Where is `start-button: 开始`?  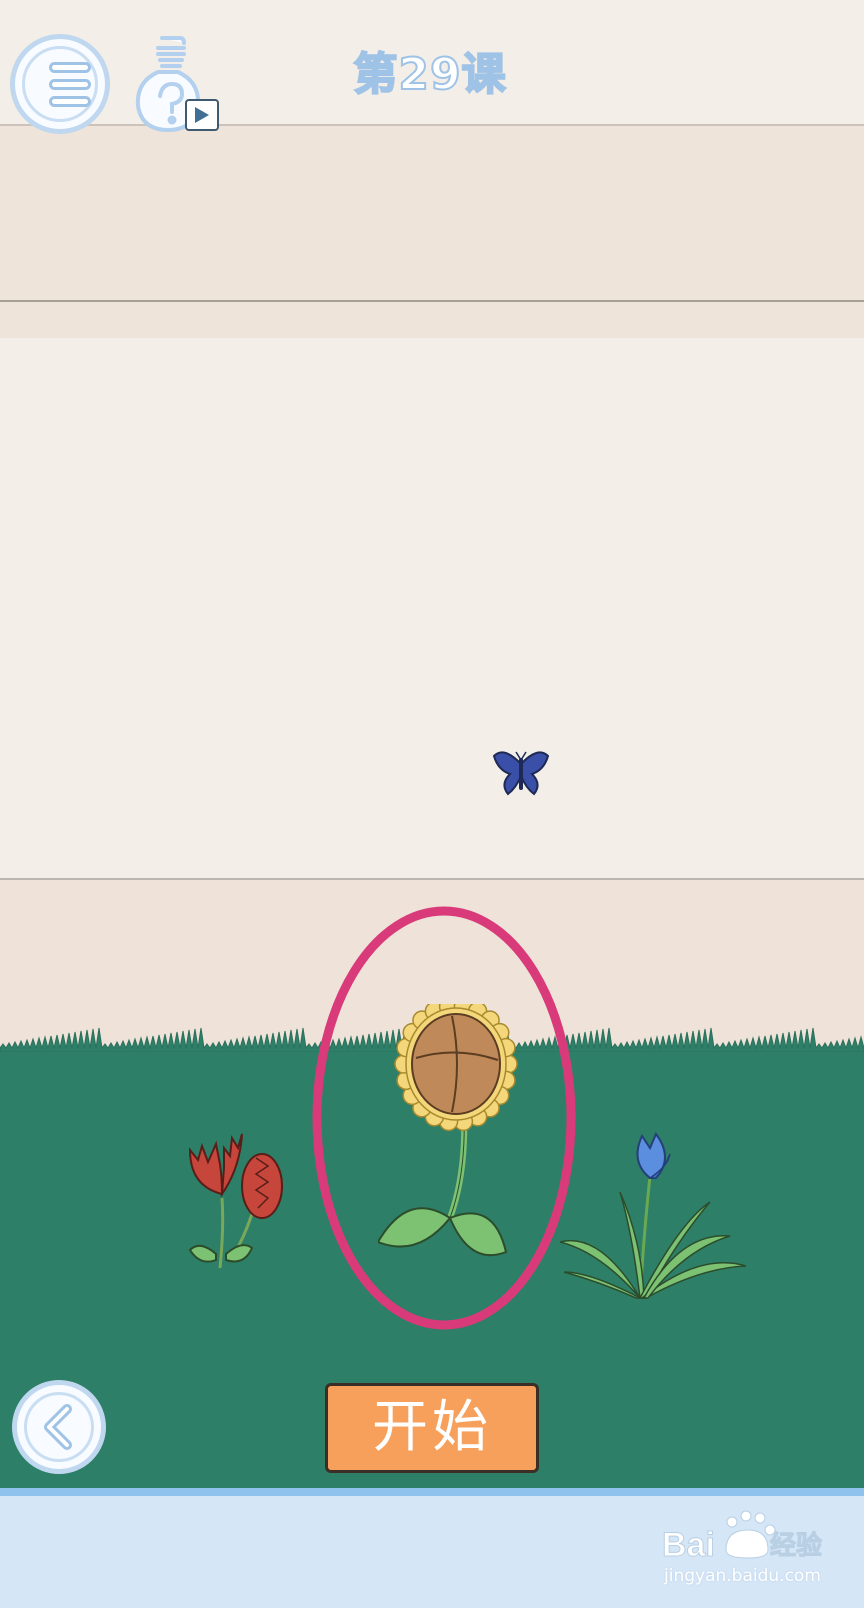
start-button: 开始 is located at coordinates (432, 1428).